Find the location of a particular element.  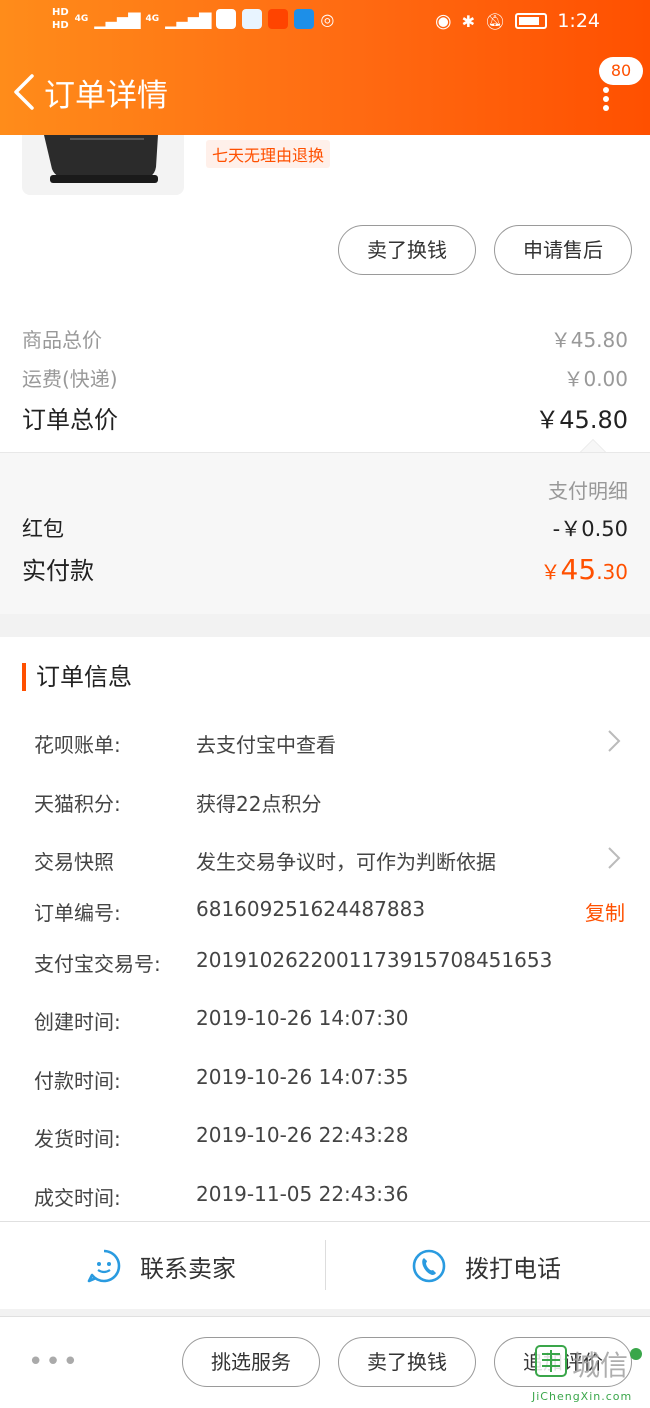

chat-bubble-icon is located at coordinates (104, 1266).